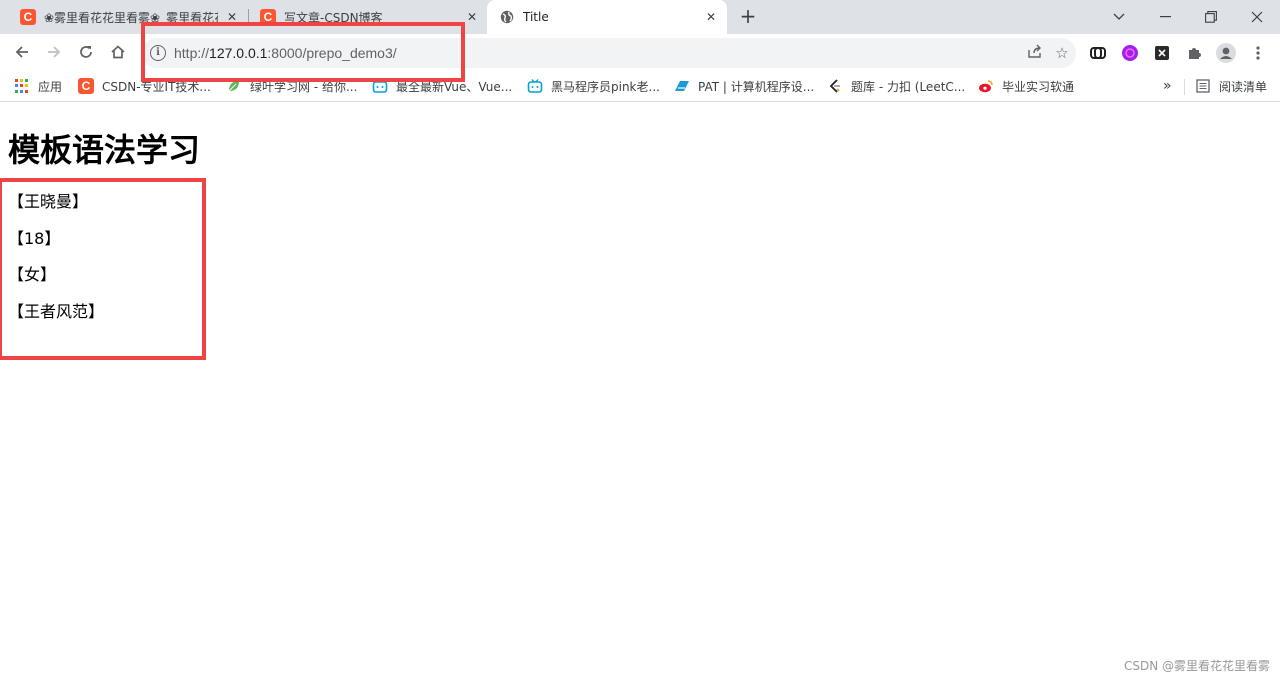 This screenshot has width=1280, height=680. I want to click on bookmarks-overflow-button: », so click(1167, 86).